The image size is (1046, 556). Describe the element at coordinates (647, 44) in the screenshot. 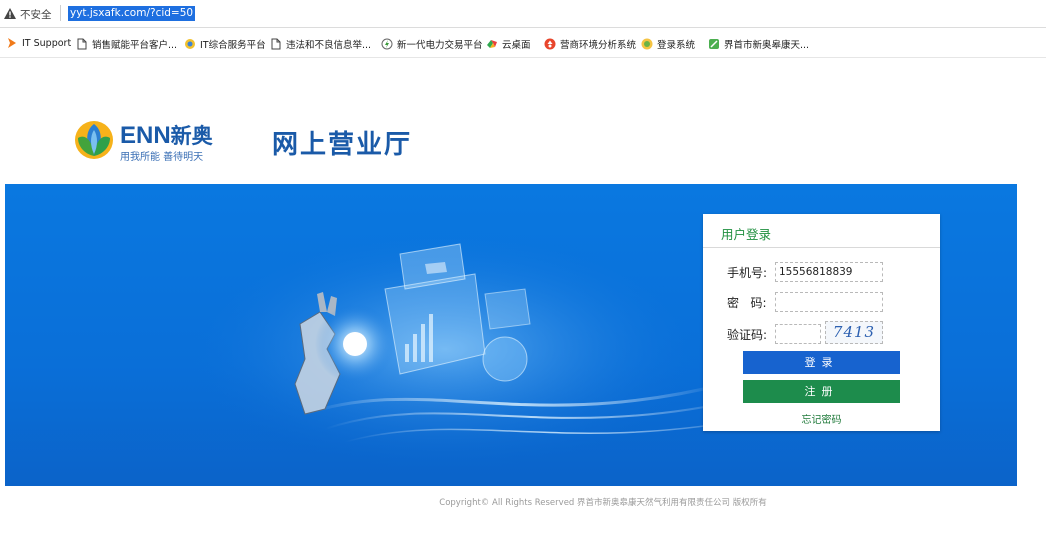

I see `login-system-icon` at that location.